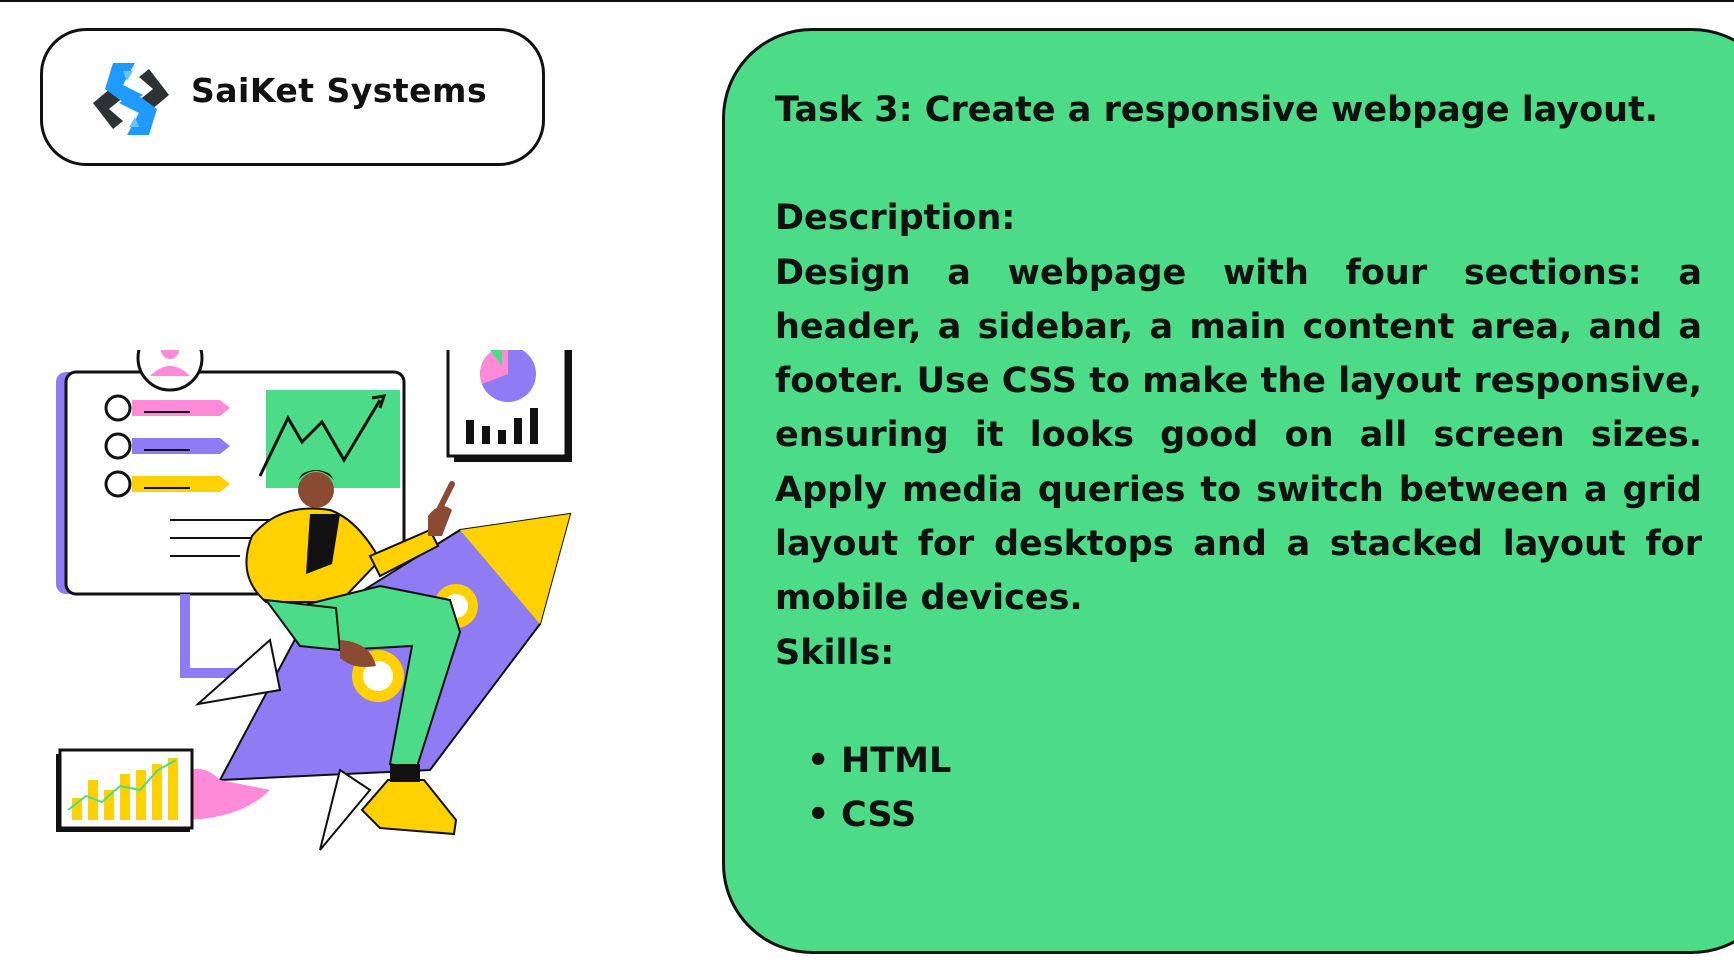 The width and height of the screenshot is (1734, 977). I want to click on person-shoe, so click(409, 807).